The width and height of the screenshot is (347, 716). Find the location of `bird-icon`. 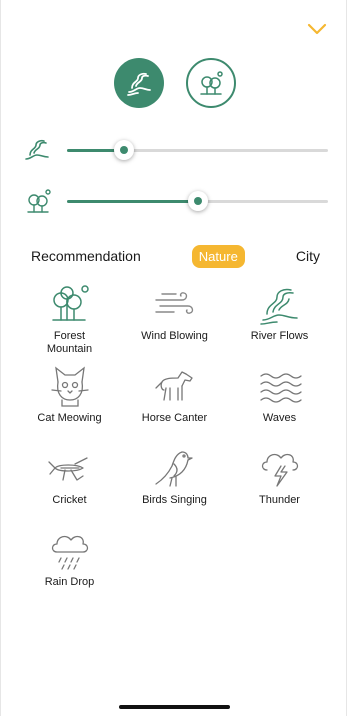

bird-icon is located at coordinates (175, 468).